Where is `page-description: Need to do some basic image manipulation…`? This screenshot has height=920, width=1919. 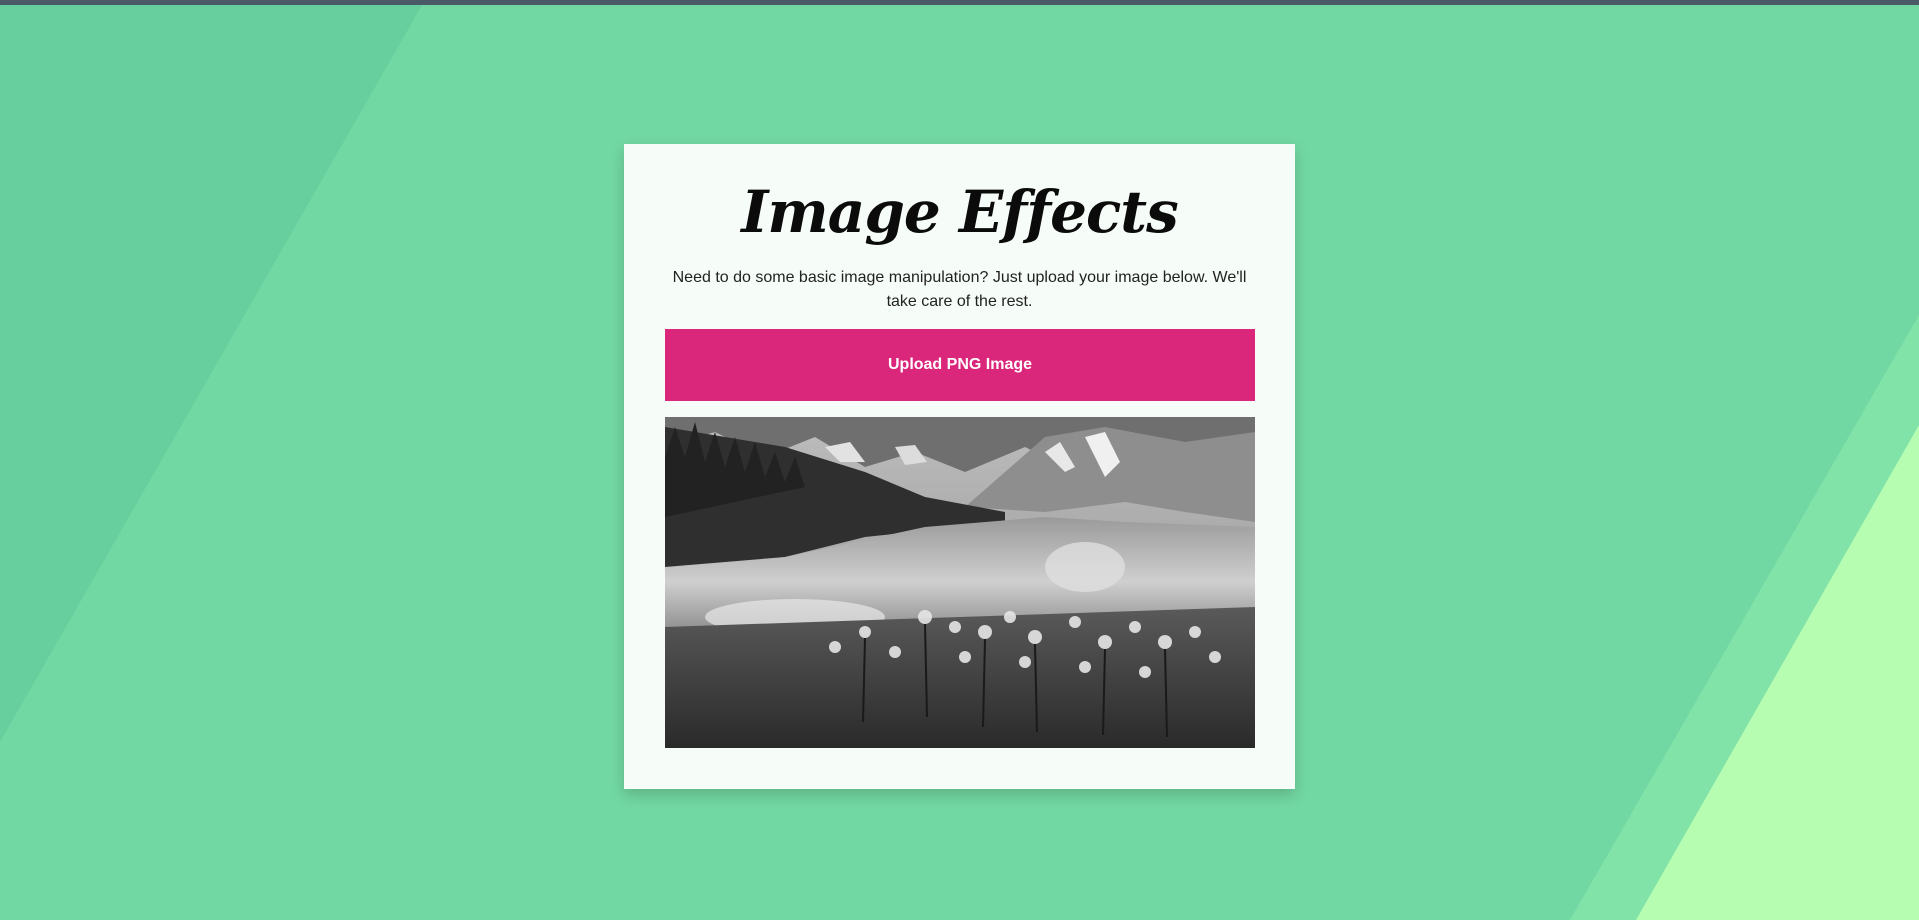 page-description: Need to do some basic image manipulation… is located at coordinates (959, 289).